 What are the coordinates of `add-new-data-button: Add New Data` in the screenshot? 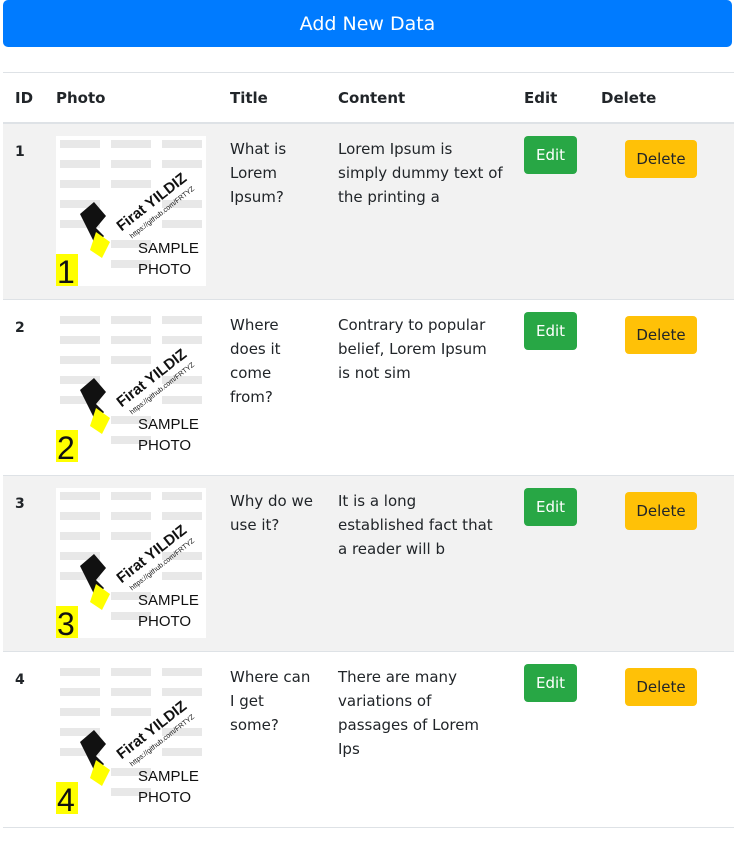 It's located at (367, 23).